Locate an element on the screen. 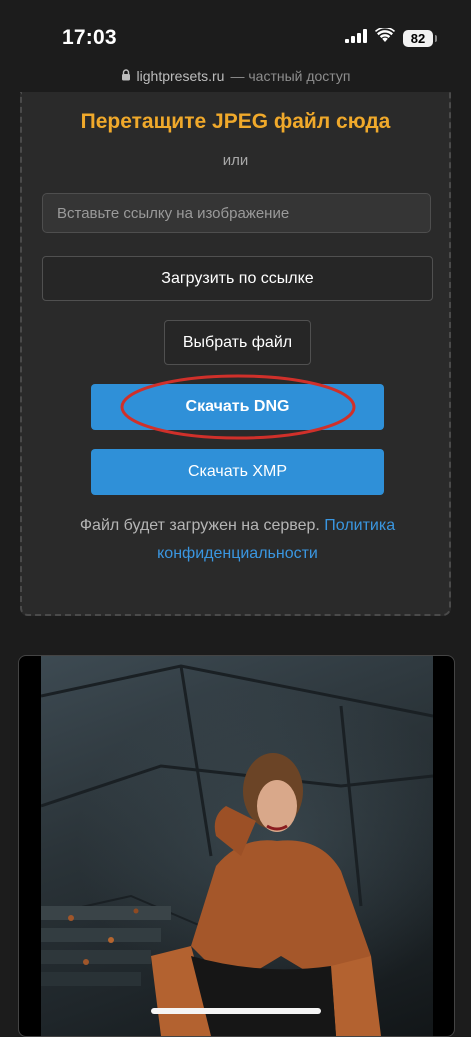 This screenshot has width=471, height=1037. load-by-url-button: Загрузить по ссылке is located at coordinates (237, 278).